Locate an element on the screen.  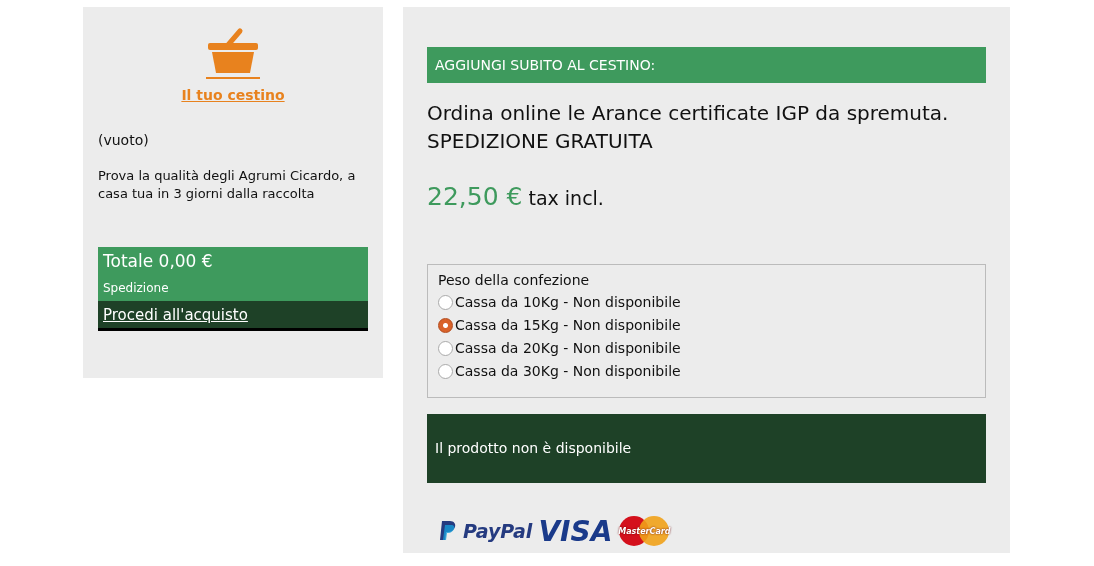
visa-logo: VISA is located at coordinates (575, 531).